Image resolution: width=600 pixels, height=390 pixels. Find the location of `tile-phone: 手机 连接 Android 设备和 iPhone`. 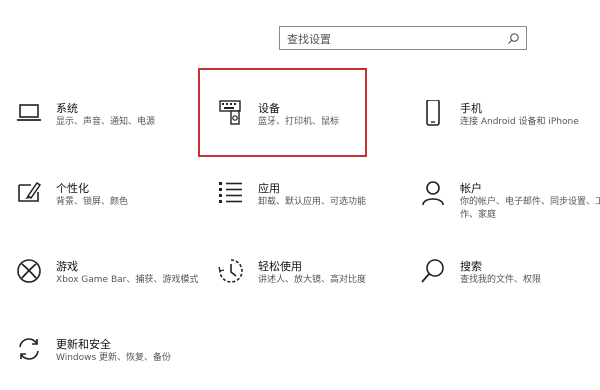

tile-phone: 手机 连接 Android 设备和 iPhone is located at coordinates (510, 125).